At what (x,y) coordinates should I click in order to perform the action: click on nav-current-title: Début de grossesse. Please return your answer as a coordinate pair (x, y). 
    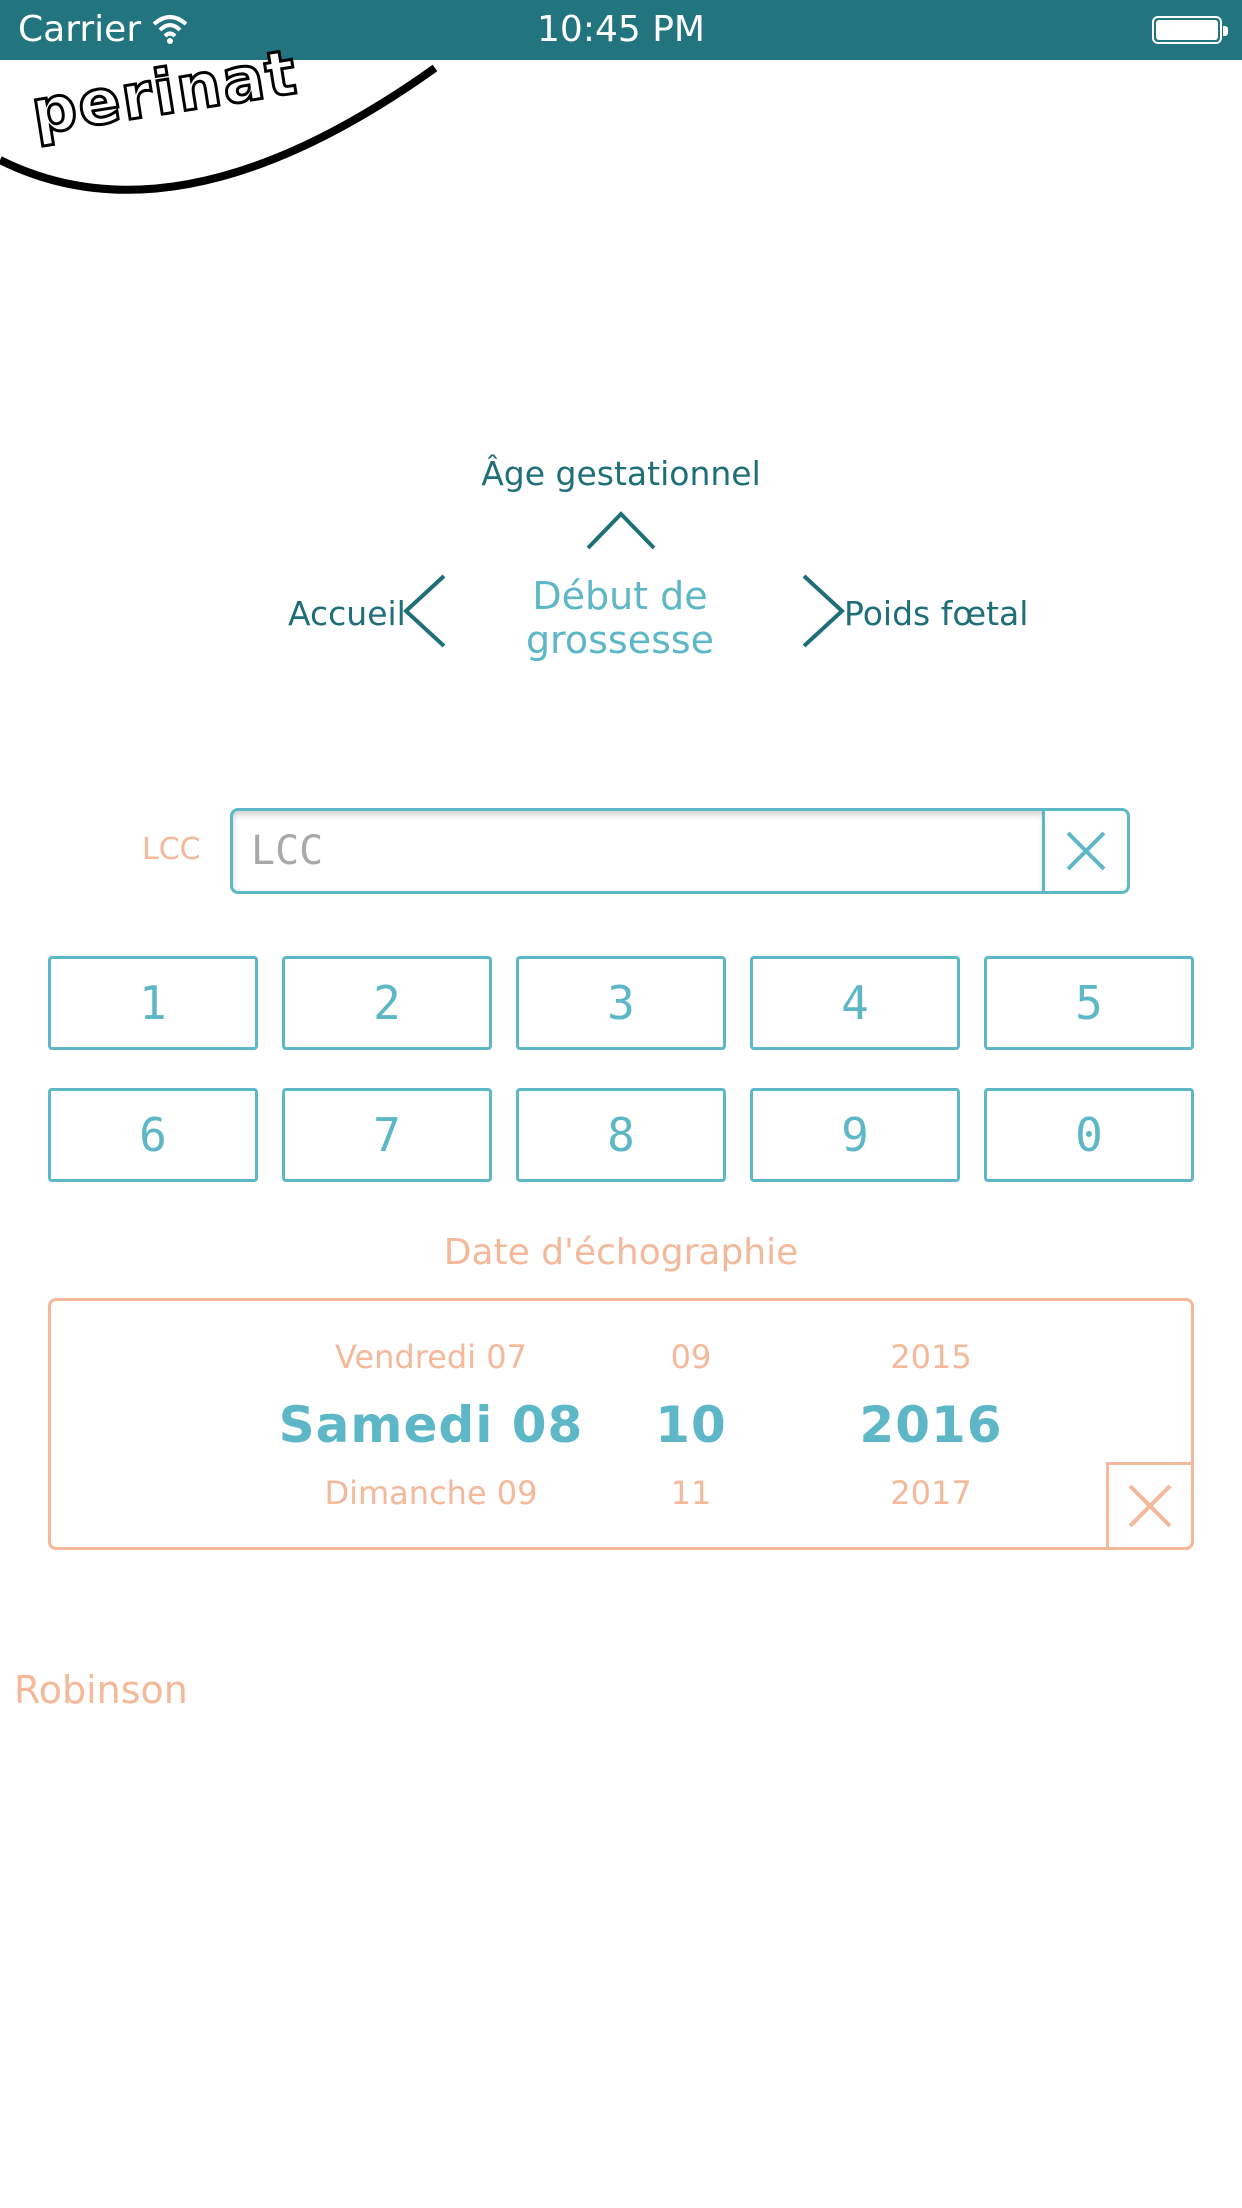
    Looking at the image, I should click on (620, 618).